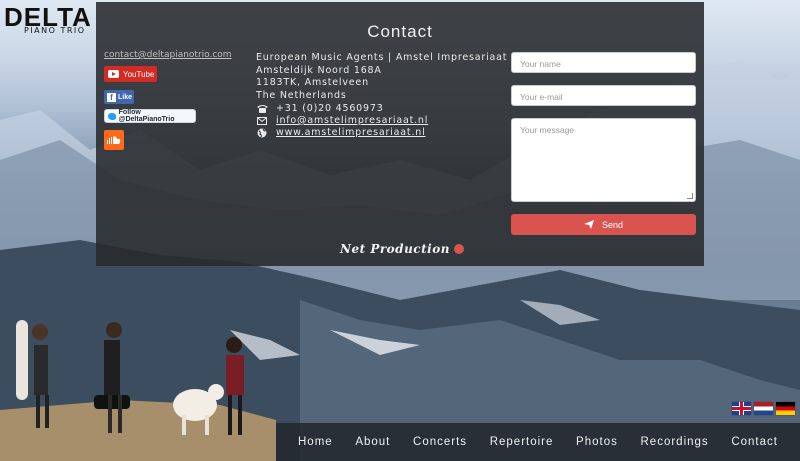  Describe the element at coordinates (262, 121) in the screenshot. I see `envelope-icon` at that location.